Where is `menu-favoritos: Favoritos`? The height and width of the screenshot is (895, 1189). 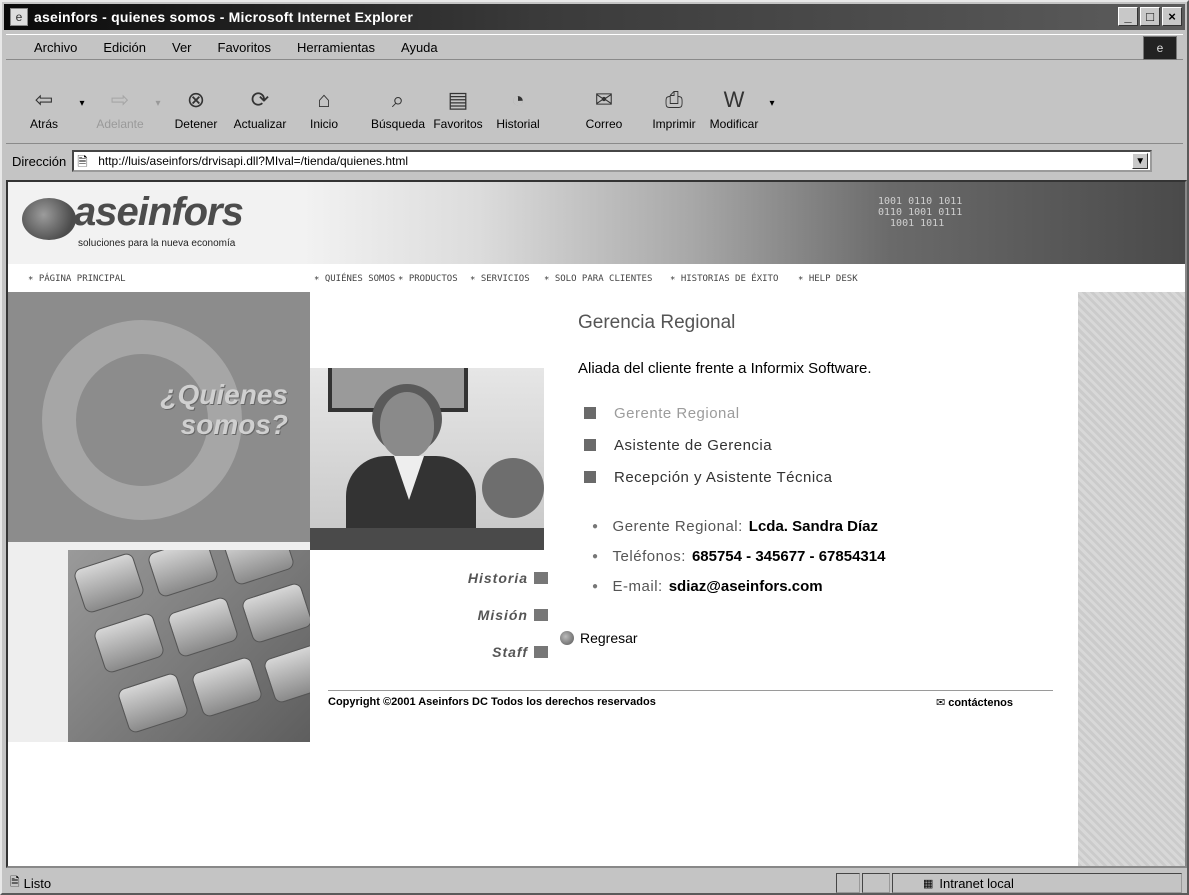 menu-favoritos: Favoritos is located at coordinates (244, 47).